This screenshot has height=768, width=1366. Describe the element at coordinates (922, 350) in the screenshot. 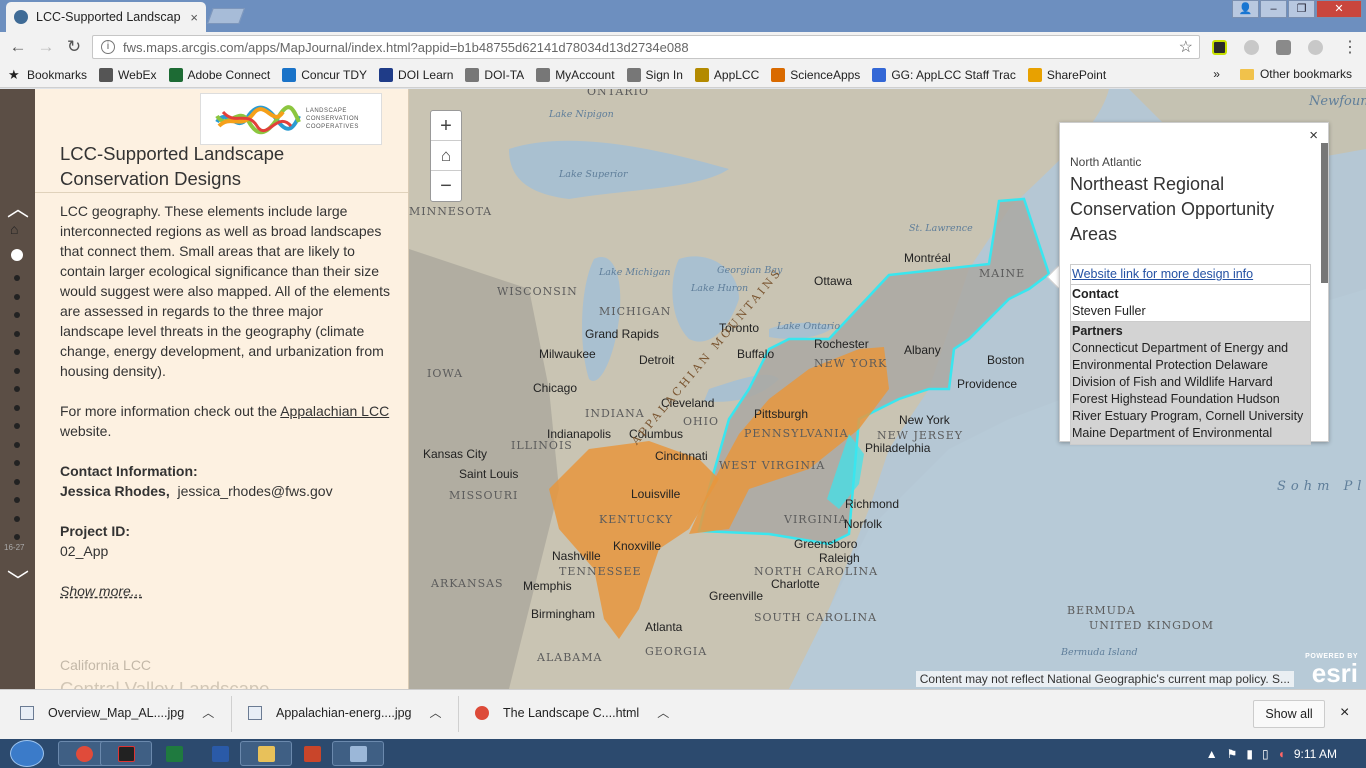

I see `map-label: Albany` at that location.